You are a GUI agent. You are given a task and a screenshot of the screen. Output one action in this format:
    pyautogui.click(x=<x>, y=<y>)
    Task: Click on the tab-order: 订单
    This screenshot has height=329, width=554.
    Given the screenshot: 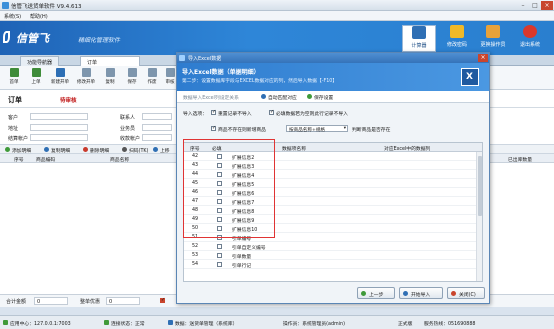 What is the action you would take?
    pyautogui.click(x=110, y=61)
    